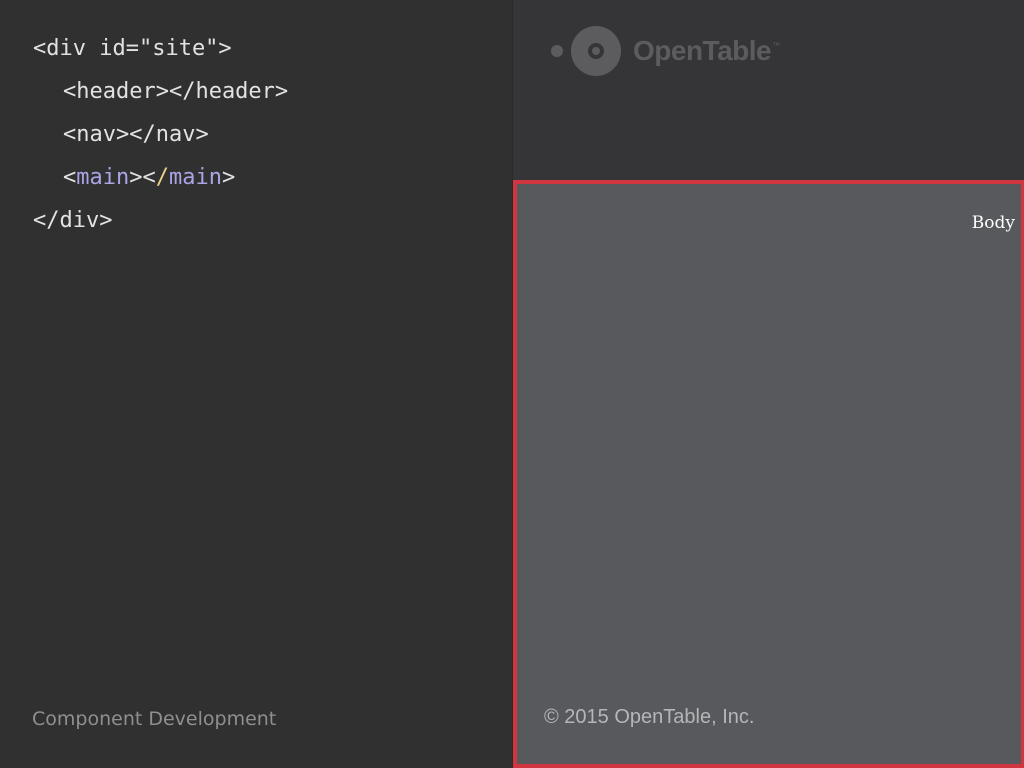 This screenshot has width=1024, height=768. Describe the element at coordinates (228, 177) in the screenshot. I see `main-close-gt: >` at that location.